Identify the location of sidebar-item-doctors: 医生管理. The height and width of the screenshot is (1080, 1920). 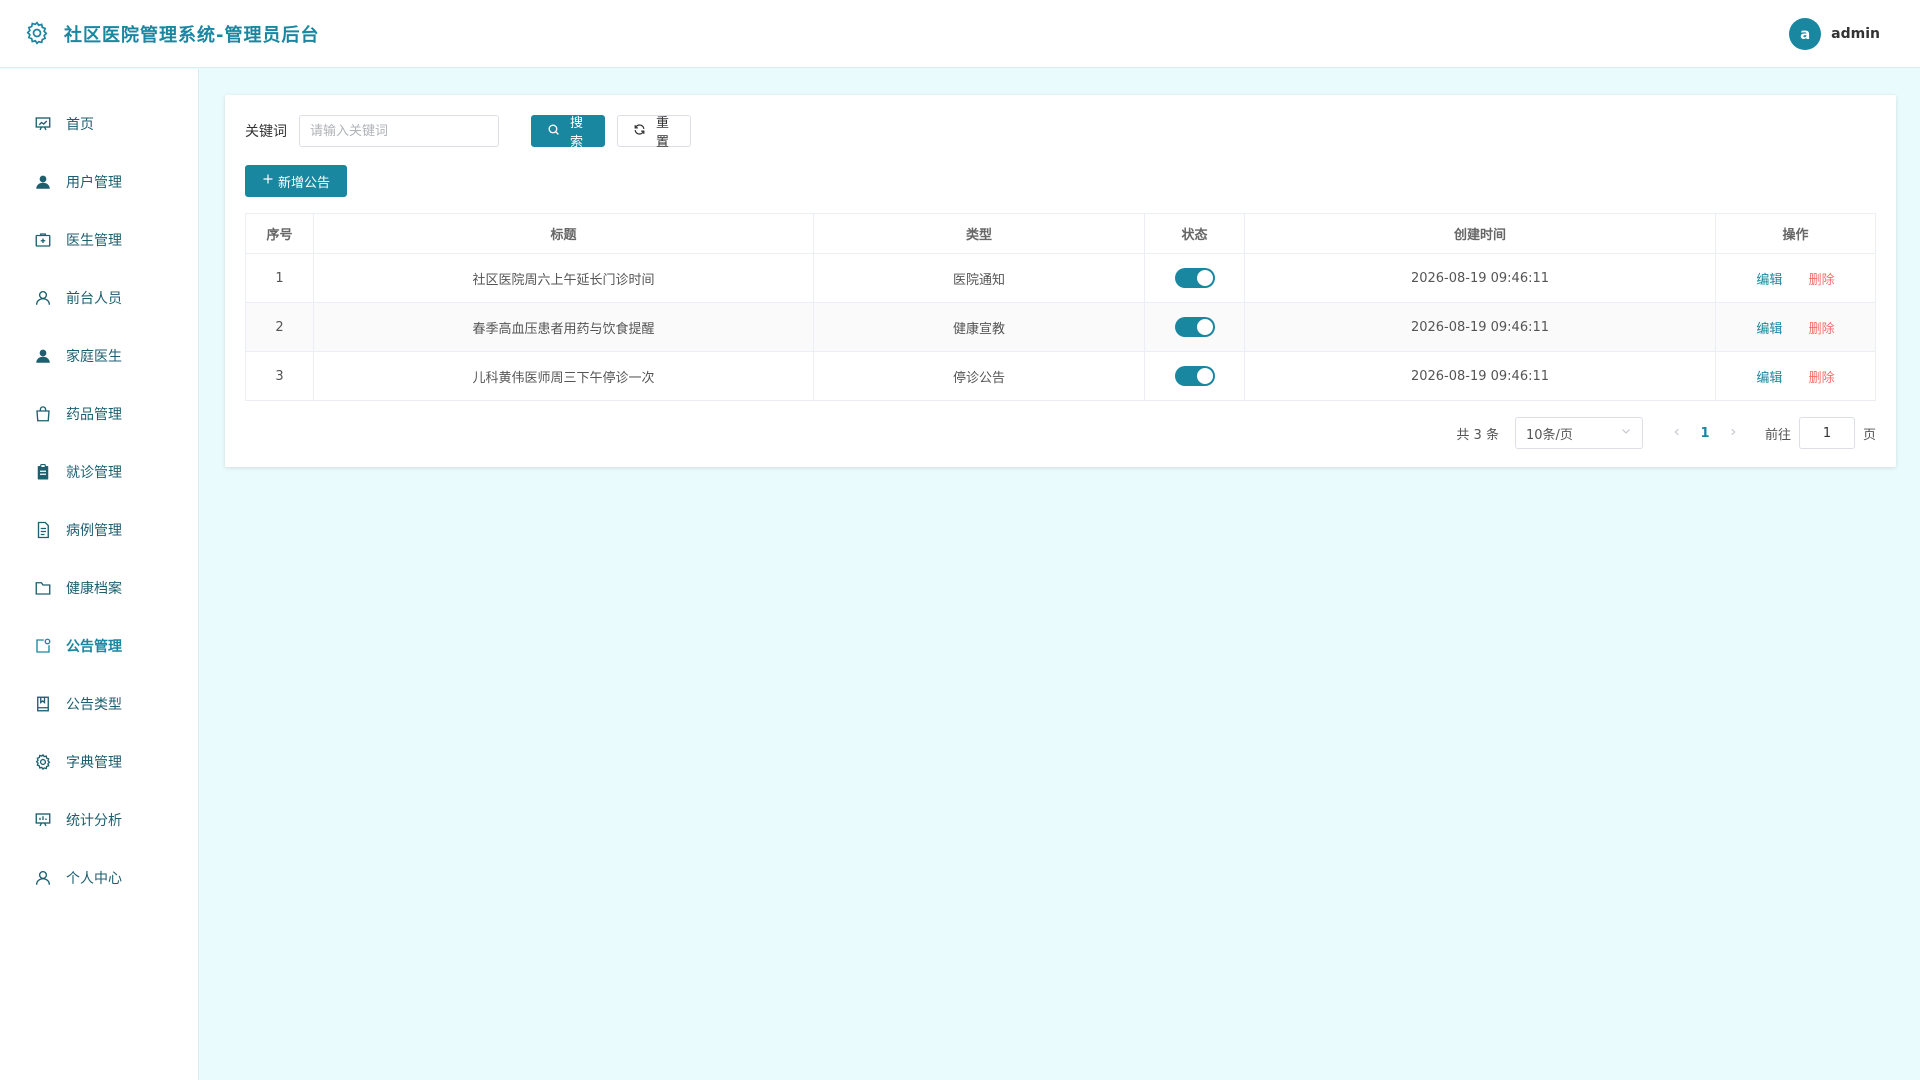
(99, 240).